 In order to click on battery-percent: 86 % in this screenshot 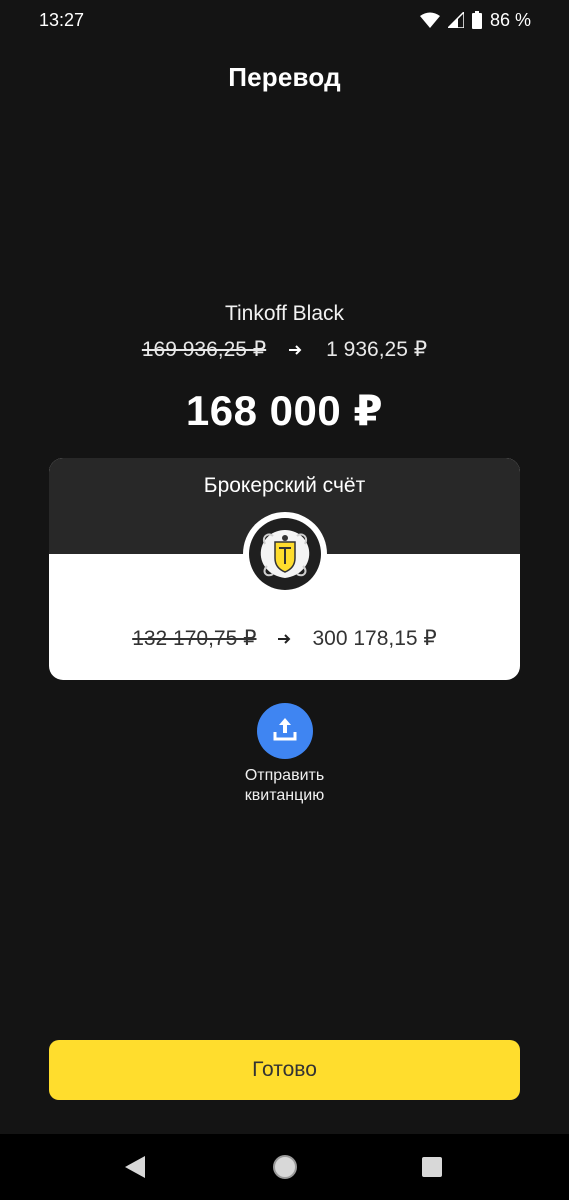, I will do `click(510, 19)`.